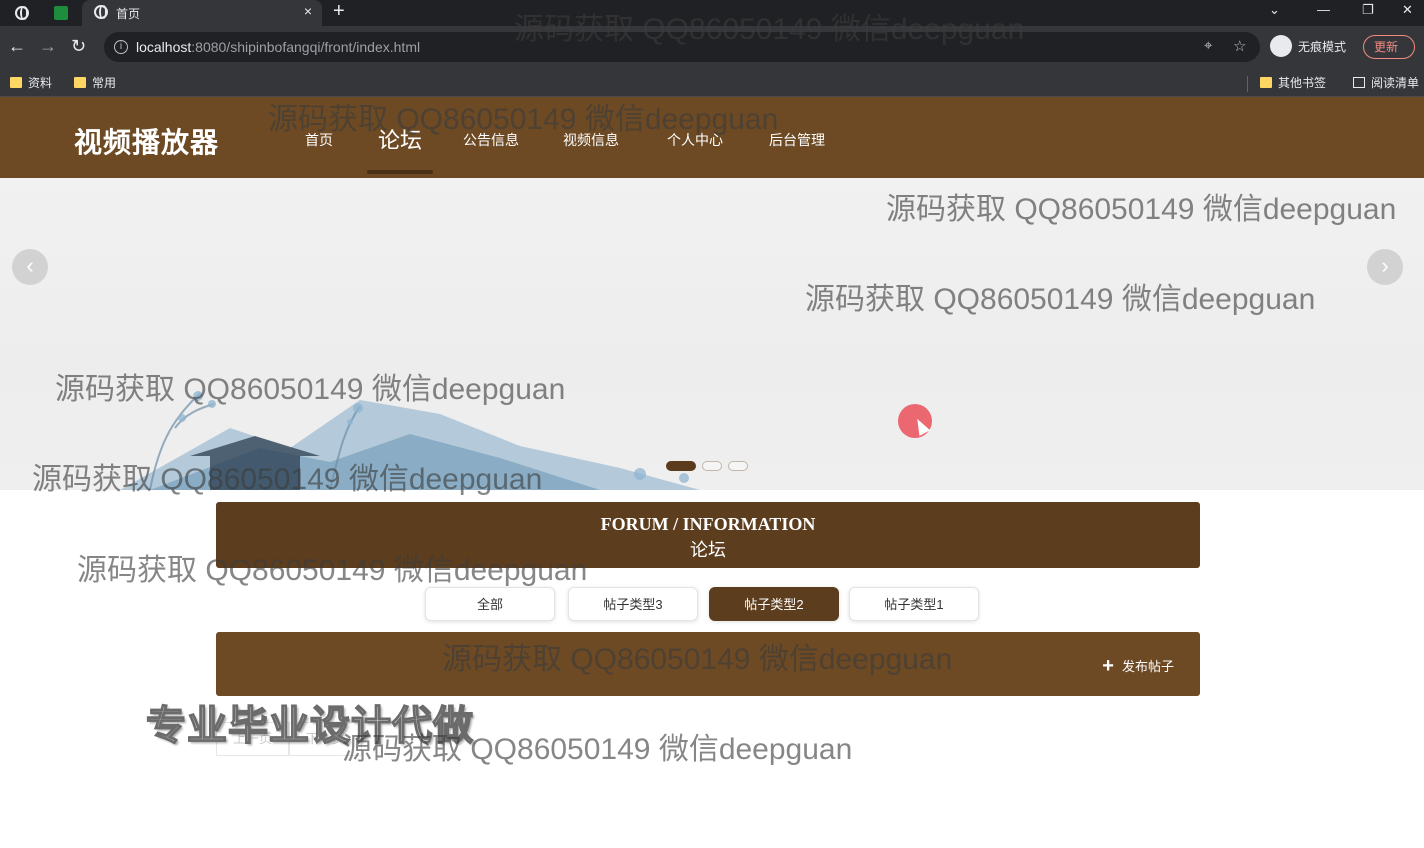  Describe the element at coordinates (491, 140) in the screenshot. I see `nav-announcements: 公告信息` at that location.